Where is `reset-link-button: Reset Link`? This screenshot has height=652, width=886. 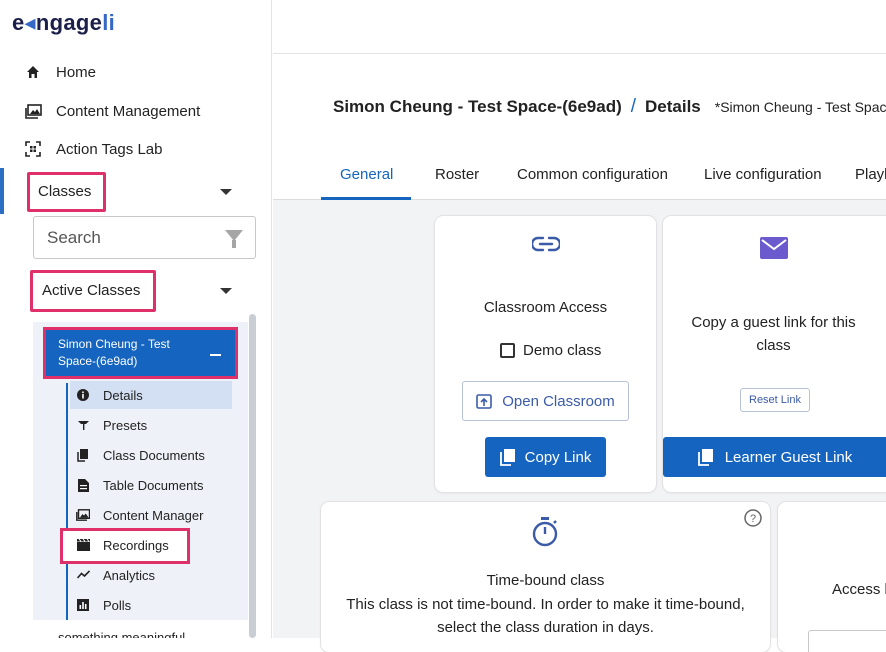 reset-link-button: Reset Link is located at coordinates (775, 400).